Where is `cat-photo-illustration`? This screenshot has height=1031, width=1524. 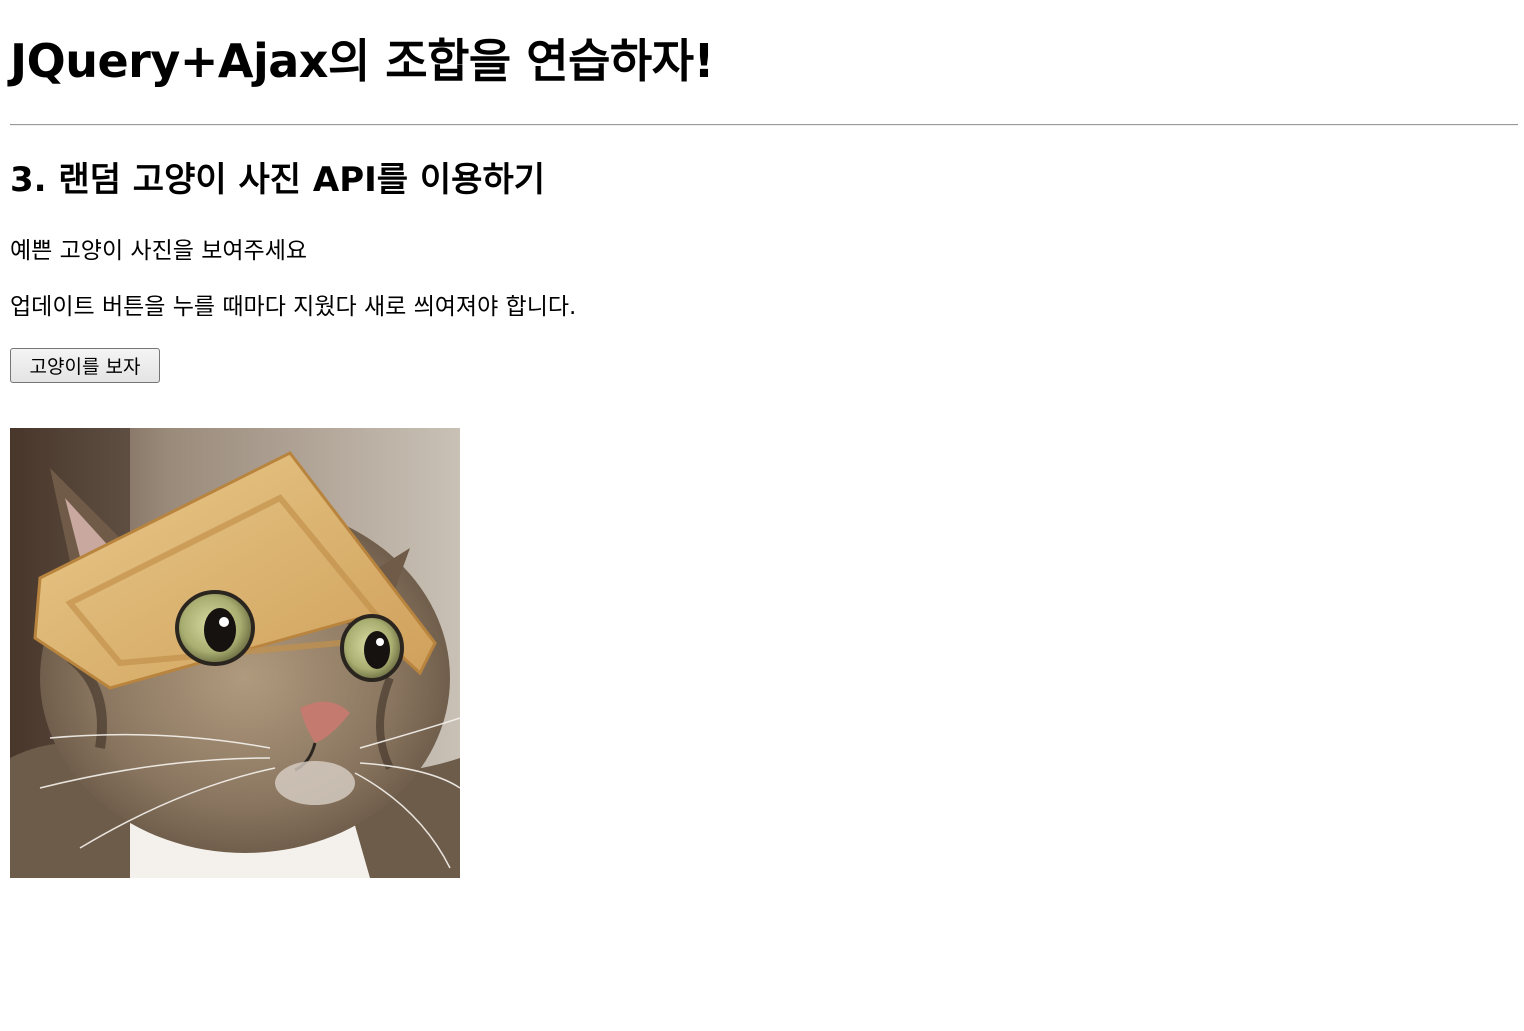 cat-photo-illustration is located at coordinates (235, 653).